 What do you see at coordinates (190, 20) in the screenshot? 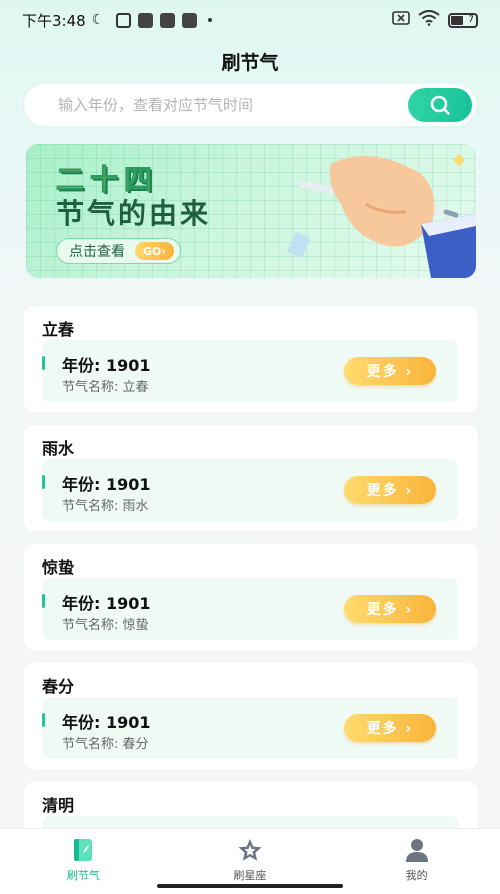
I see `notification-icon` at bounding box center [190, 20].